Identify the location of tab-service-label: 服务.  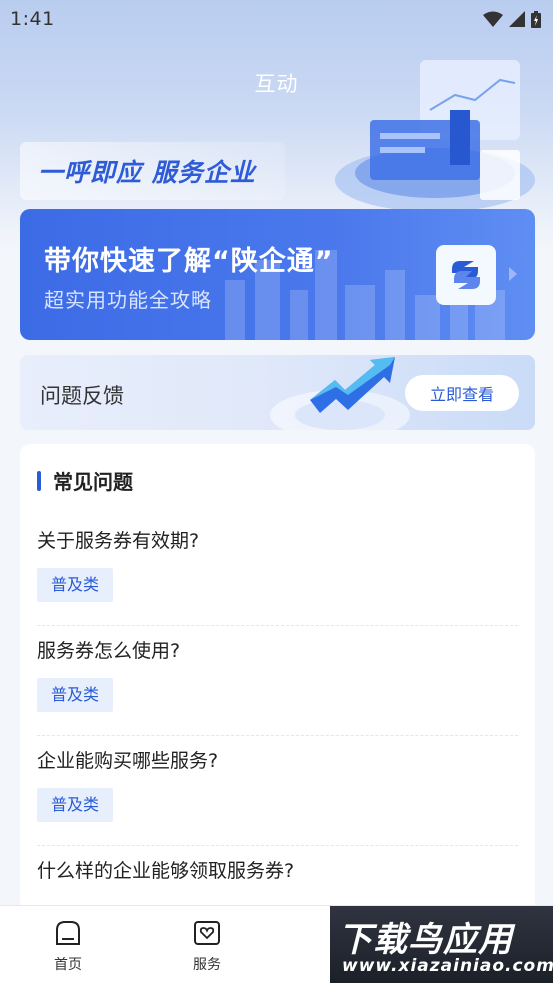
(207, 965).